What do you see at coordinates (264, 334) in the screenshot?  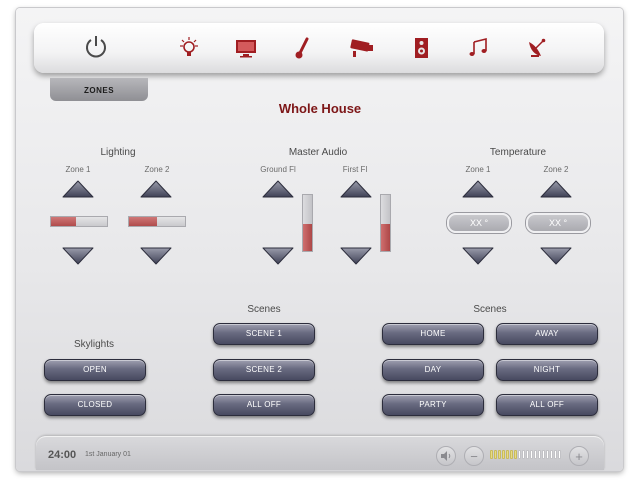 I see `scene-1-button: SCENE 1` at bounding box center [264, 334].